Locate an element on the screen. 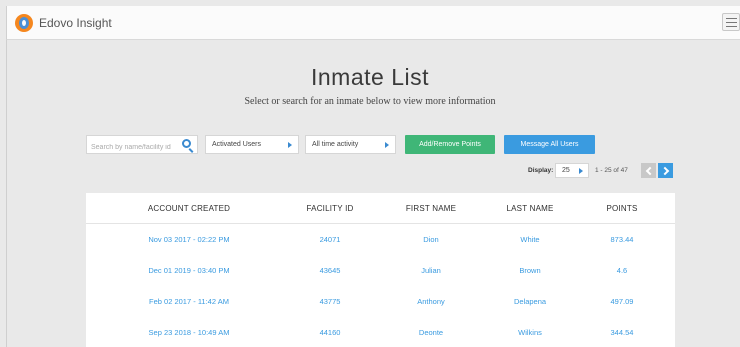 This screenshot has width=740, height=347. pagination-range: 1 - 25 of 47 is located at coordinates (611, 170).